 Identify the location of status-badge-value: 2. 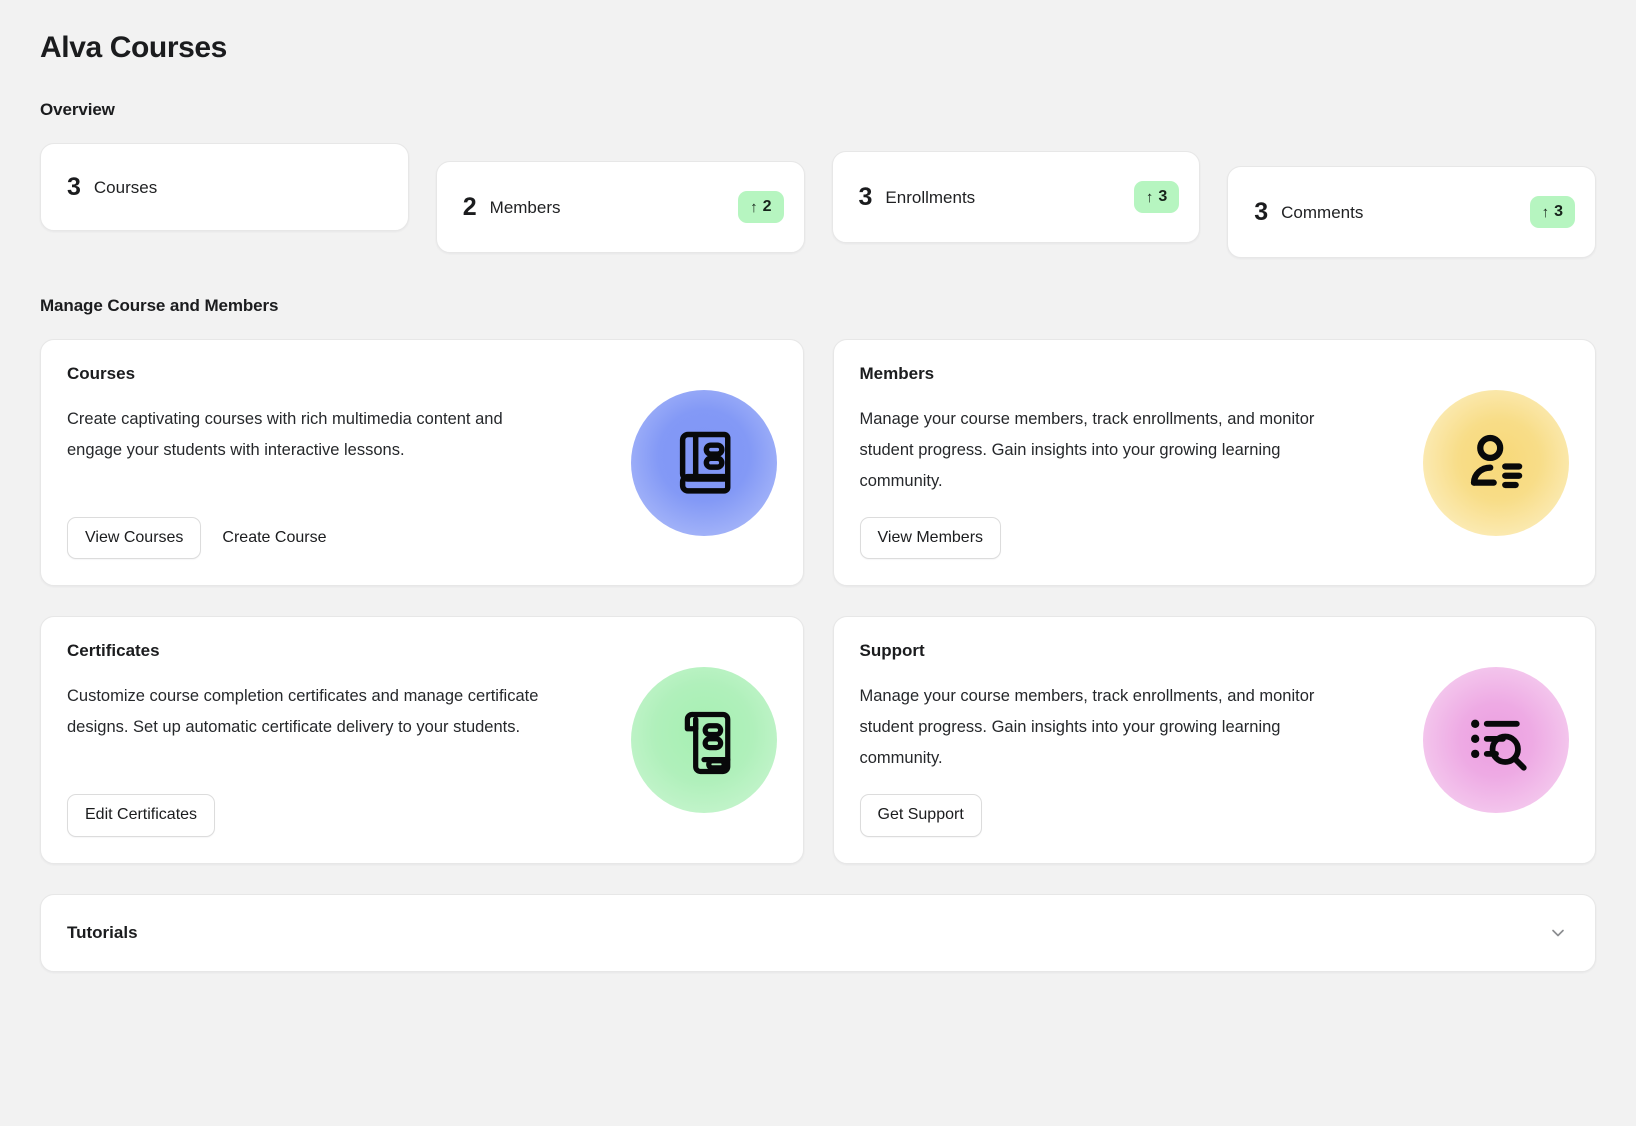
(767, 206).